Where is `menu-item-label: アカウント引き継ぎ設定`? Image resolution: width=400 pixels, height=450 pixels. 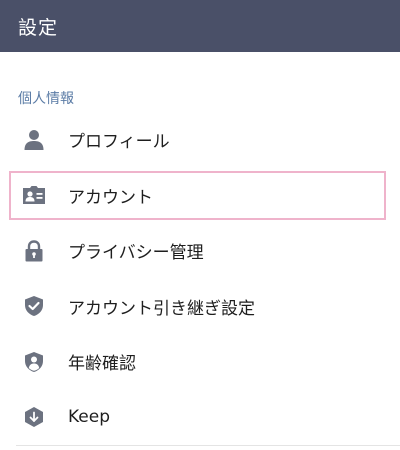 menu-item-label: アカウント引き継ぎ設定 is located at coordinates (161, 308).